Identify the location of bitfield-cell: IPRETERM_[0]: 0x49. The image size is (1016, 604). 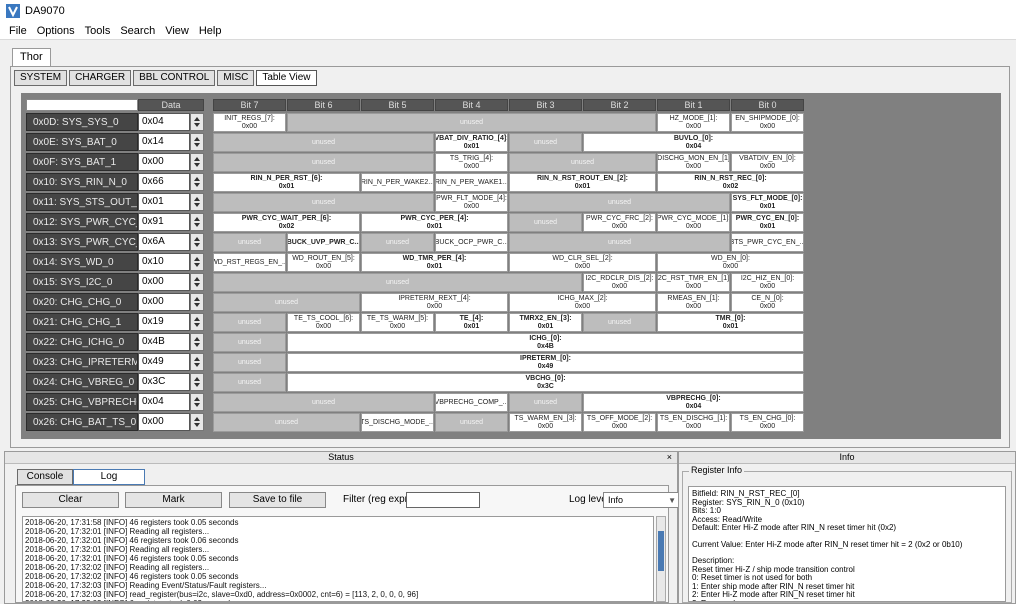
(545, 362).